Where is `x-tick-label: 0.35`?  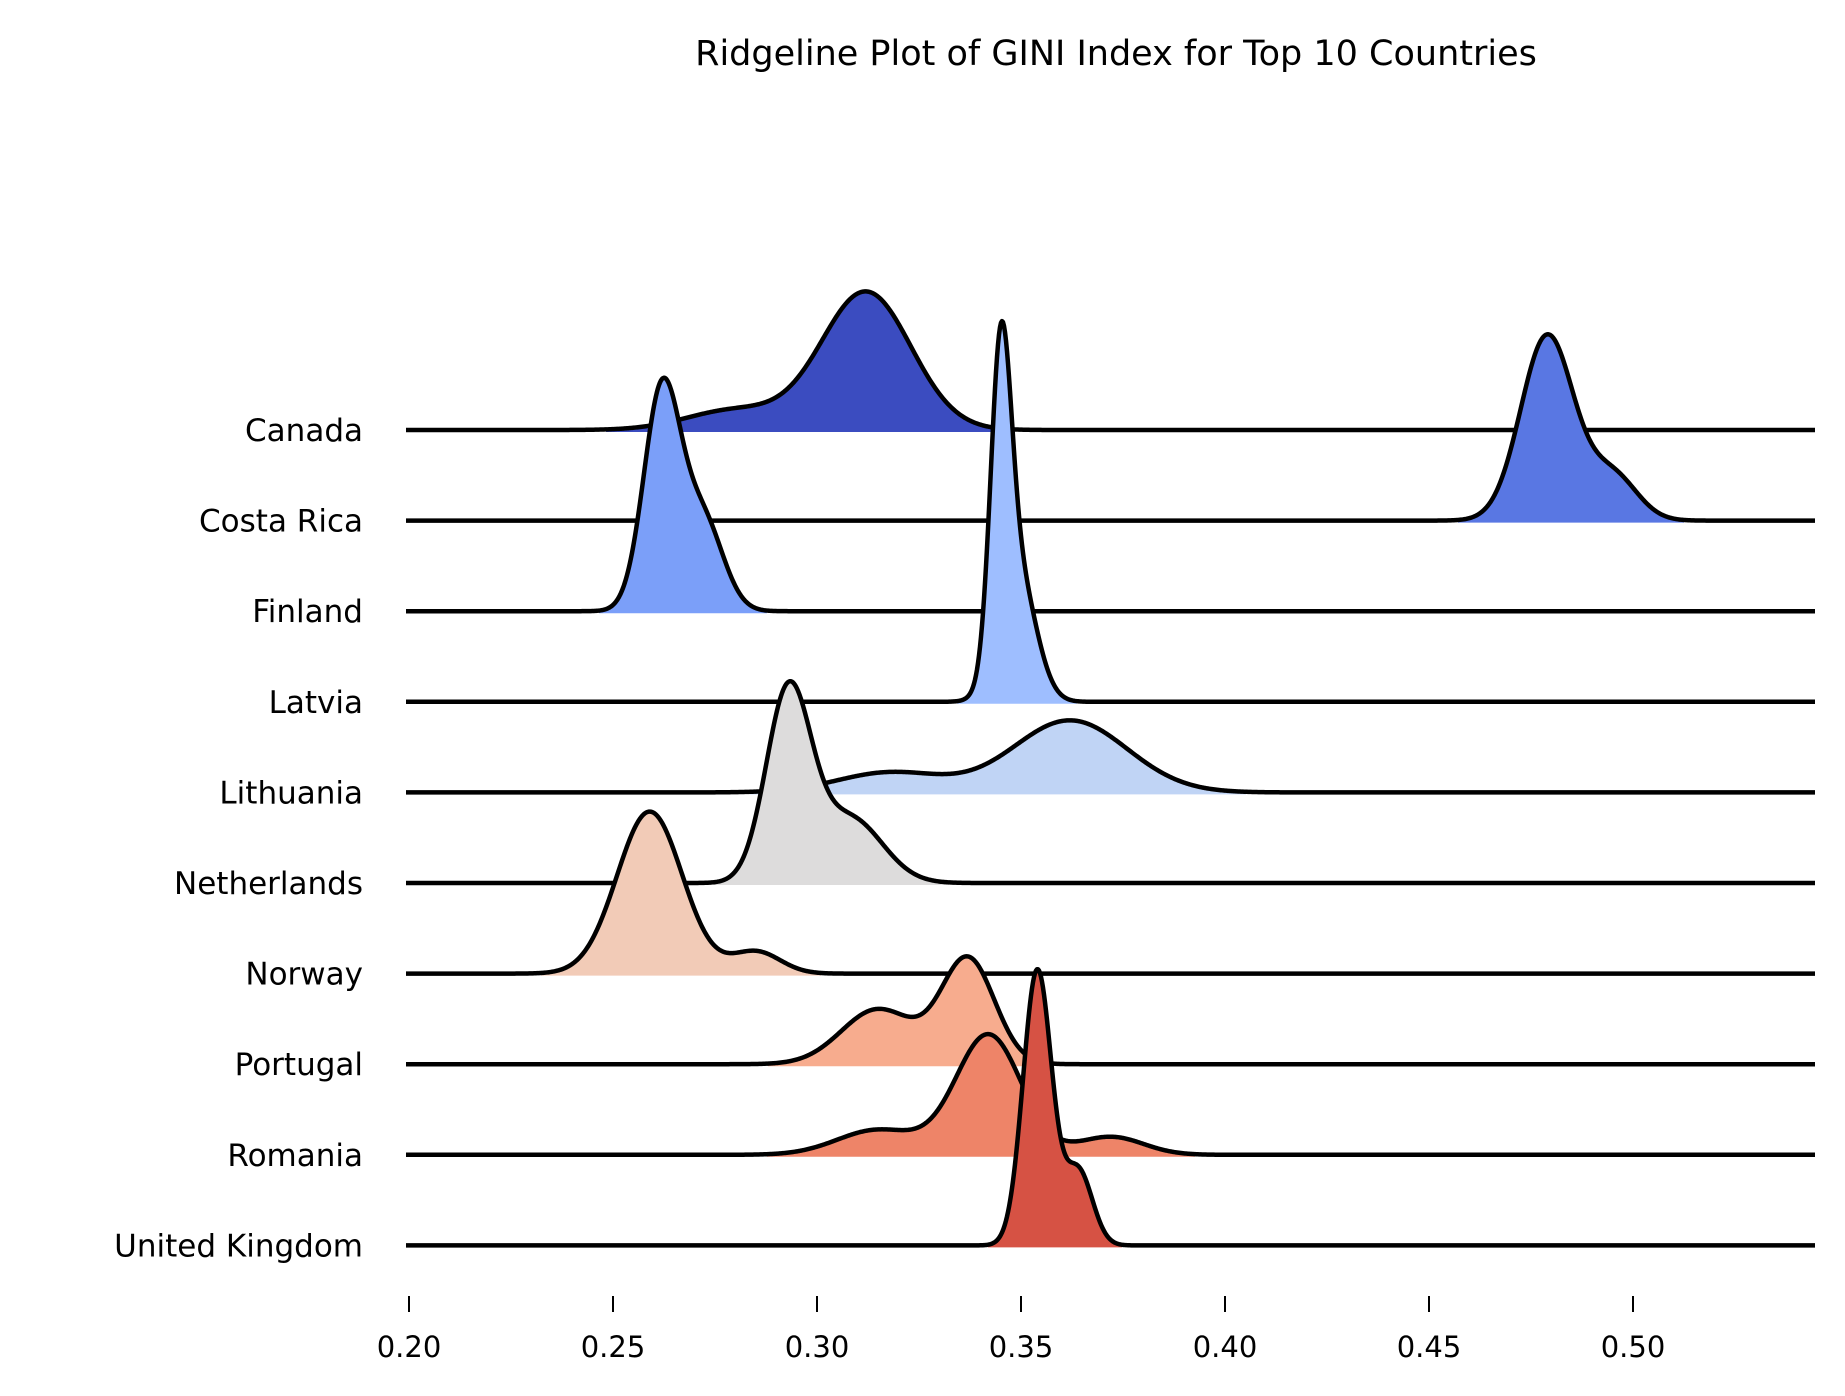 x-tick-label: 0.35 is located at coordinates (1021, 1347).